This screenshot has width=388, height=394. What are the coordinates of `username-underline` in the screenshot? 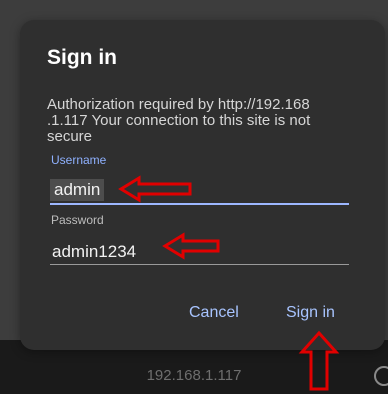 It's located at (199, 204).